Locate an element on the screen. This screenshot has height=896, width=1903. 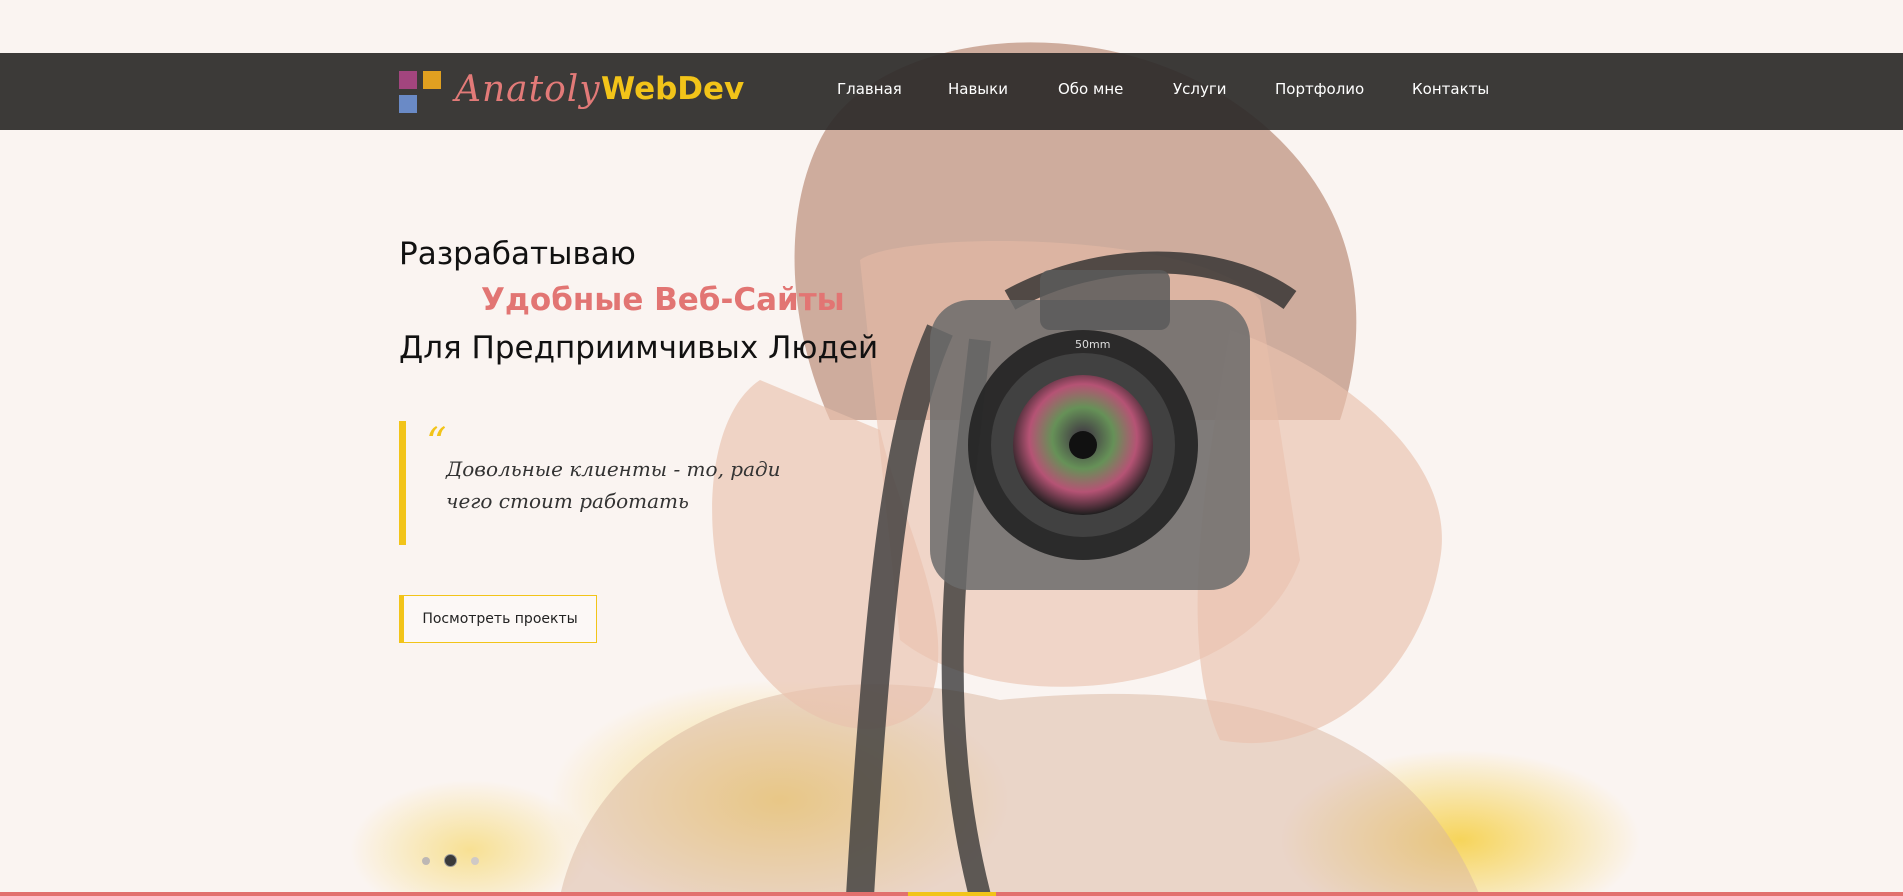
slider-progress-active is located at coordinates (952, 894).